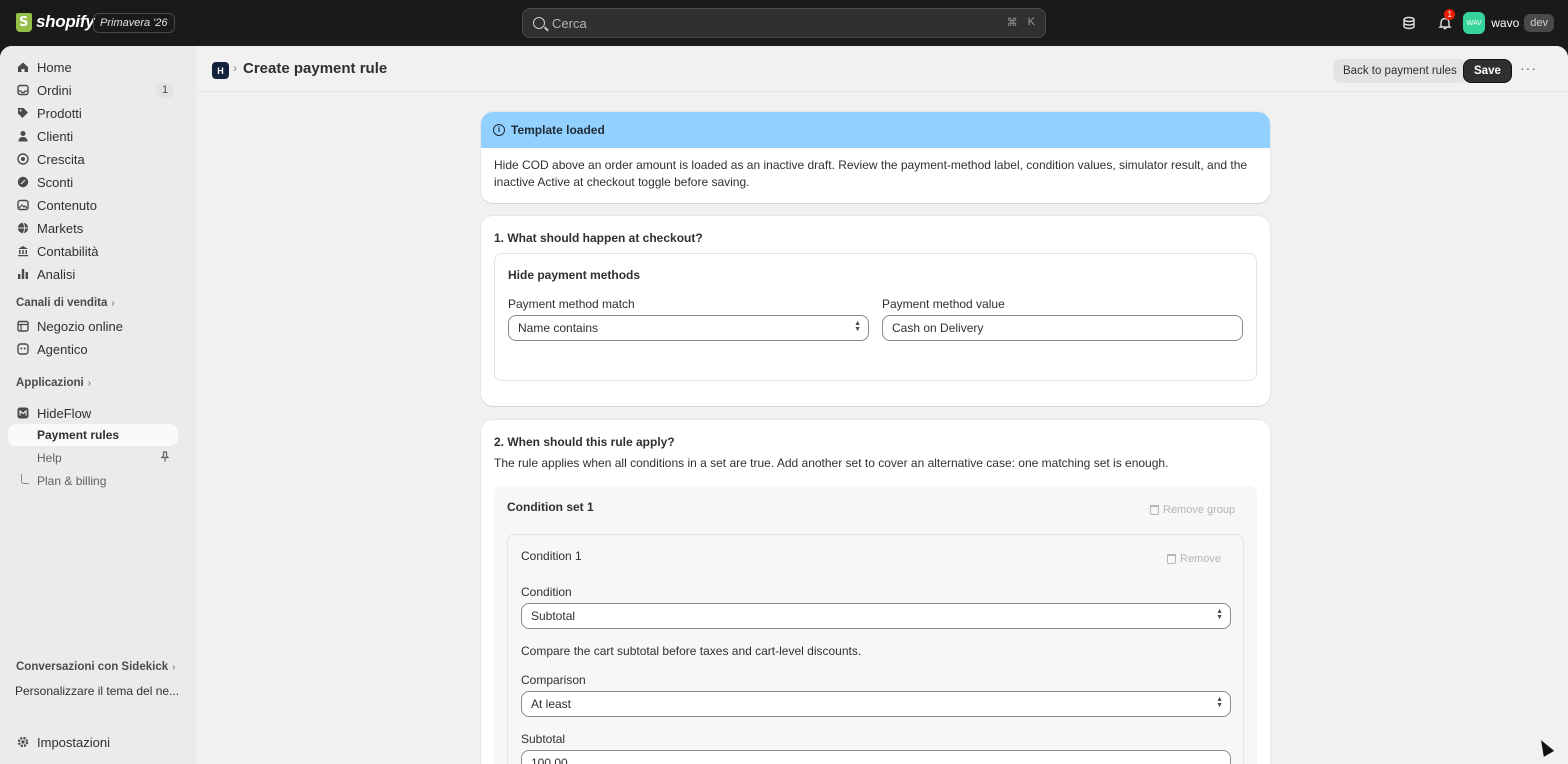 Image resolution: width=1568 pixels, height=764 pixels. Describe the element at coordinates (93, 326) in the screenshot. I see `sidebar-item-online-store: Negozio online` at that location.